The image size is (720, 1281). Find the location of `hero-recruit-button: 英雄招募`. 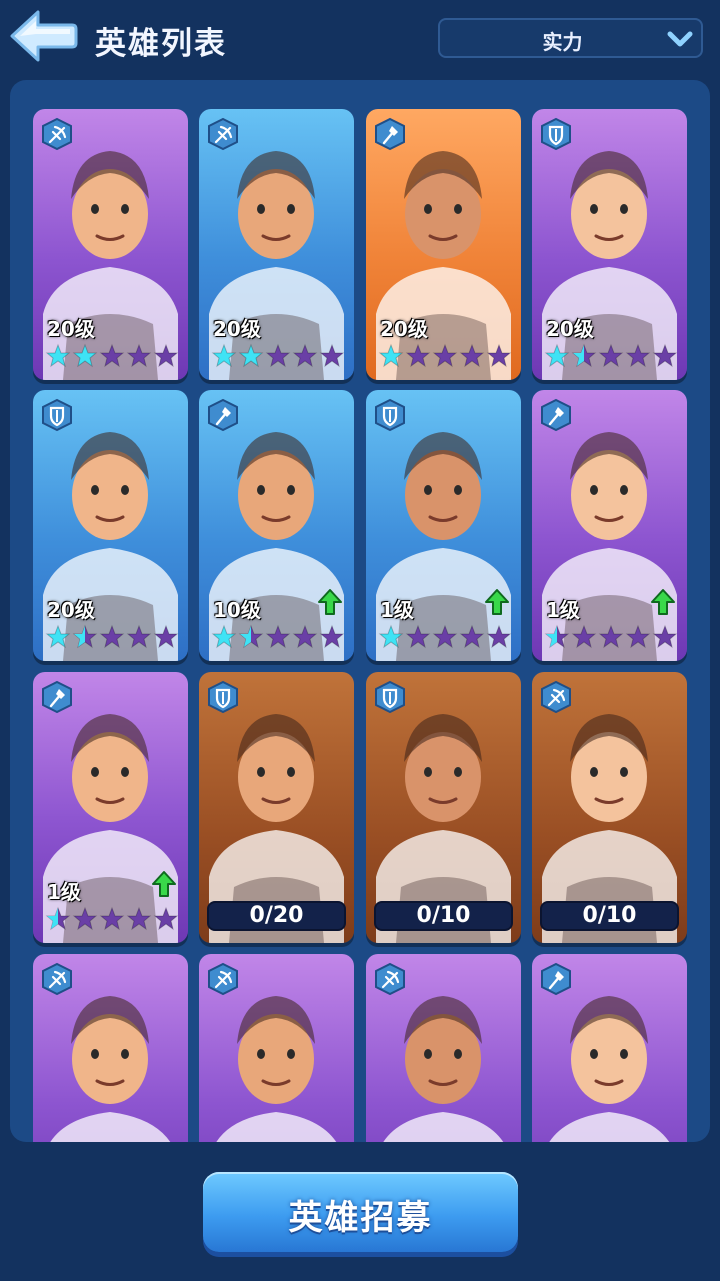

hero-recruit-button: 英雄招募 is located at coordinates (360, 1212).